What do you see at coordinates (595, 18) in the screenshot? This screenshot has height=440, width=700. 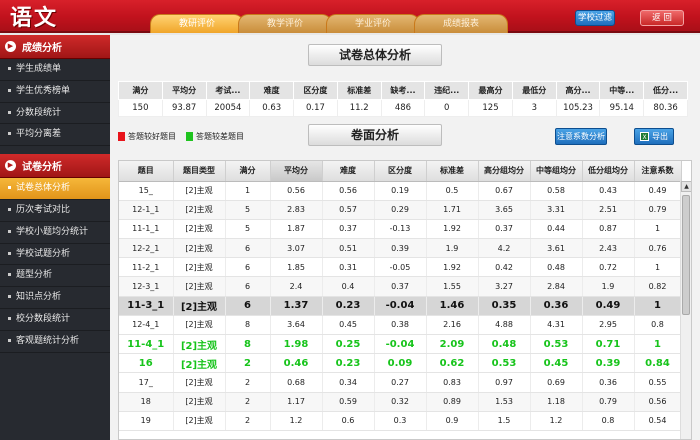 I see `school-filter-button: 学校过滤` at bounding box center [595, 18].